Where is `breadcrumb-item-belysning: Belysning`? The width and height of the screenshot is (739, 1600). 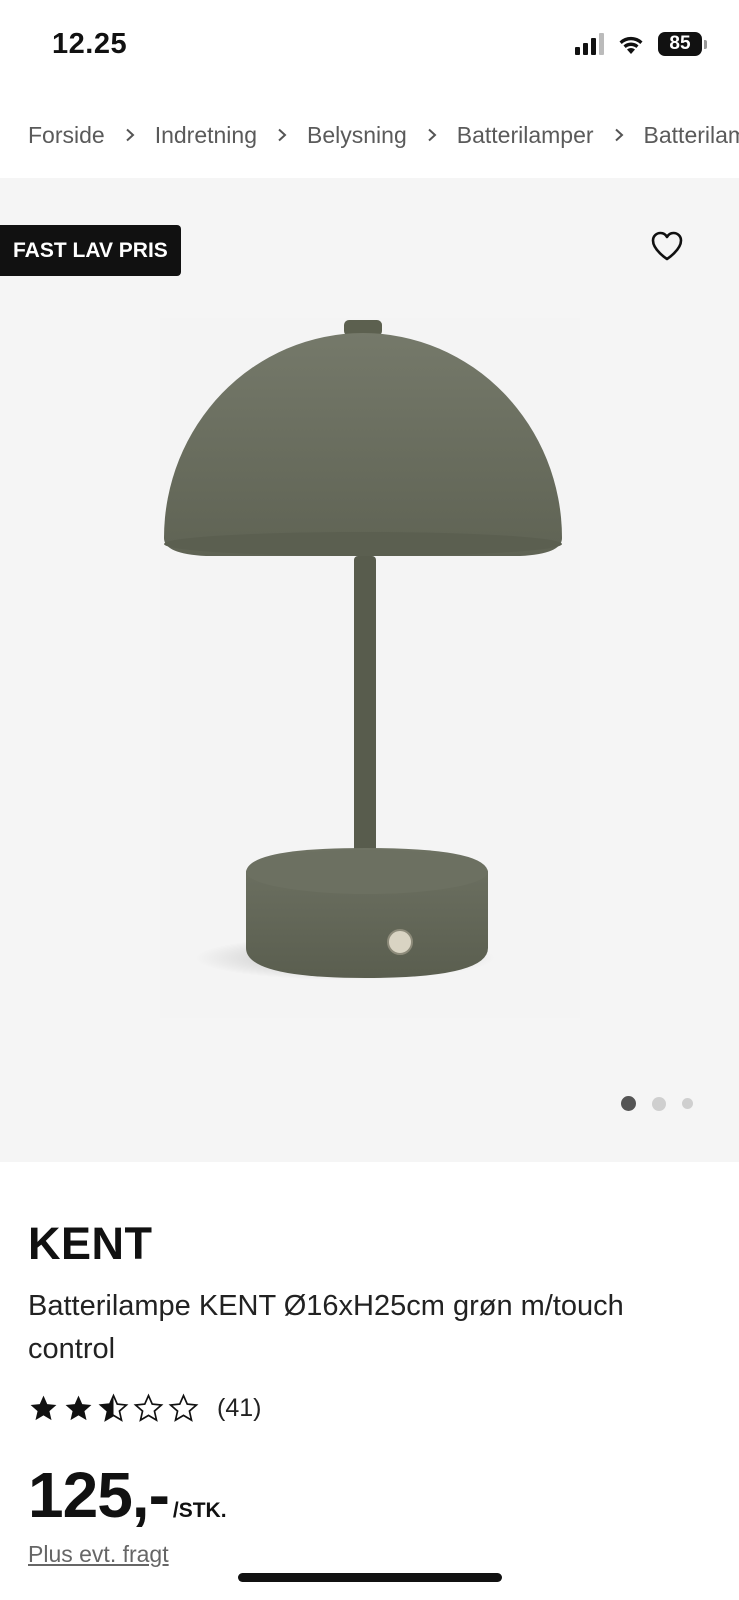 breadcrumb-item-belysning: Belysning is located at coordinates (357, 135).